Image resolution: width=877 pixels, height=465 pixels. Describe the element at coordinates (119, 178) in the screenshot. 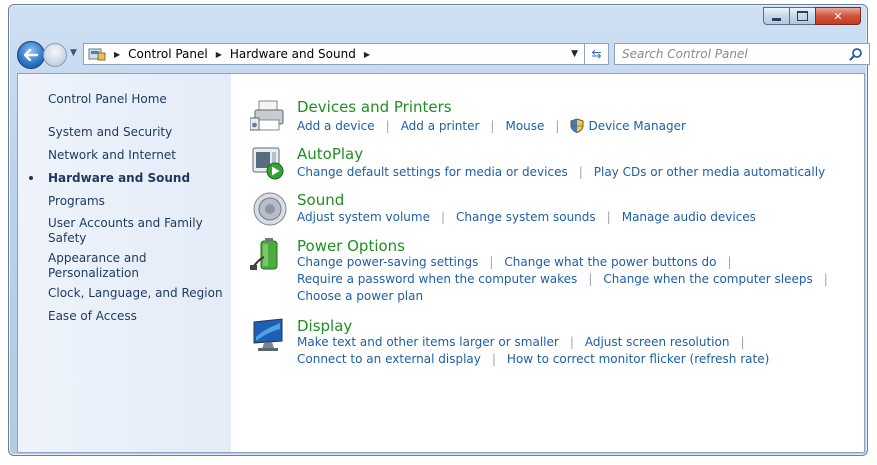

I see `sidebar-item-label: Hardware and Sound` at that location.